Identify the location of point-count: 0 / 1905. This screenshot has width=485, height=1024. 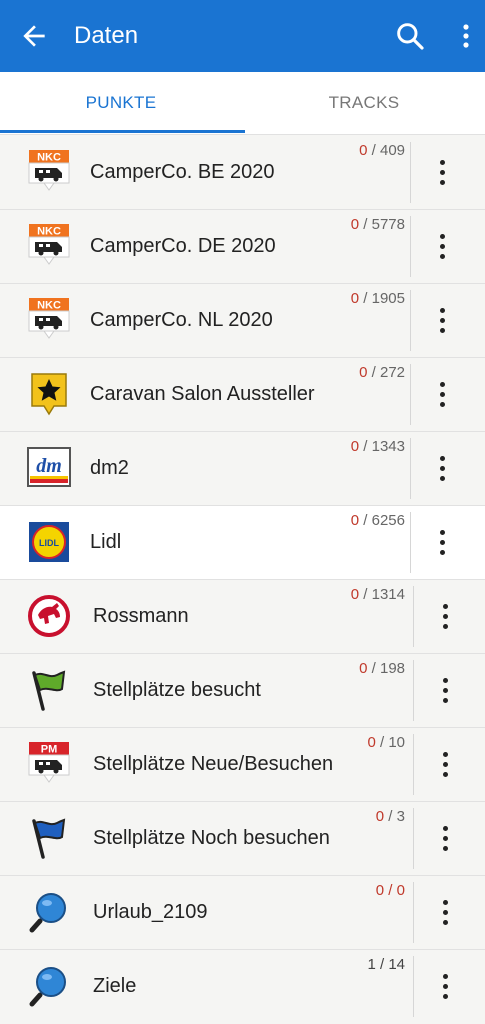
(378, 298).